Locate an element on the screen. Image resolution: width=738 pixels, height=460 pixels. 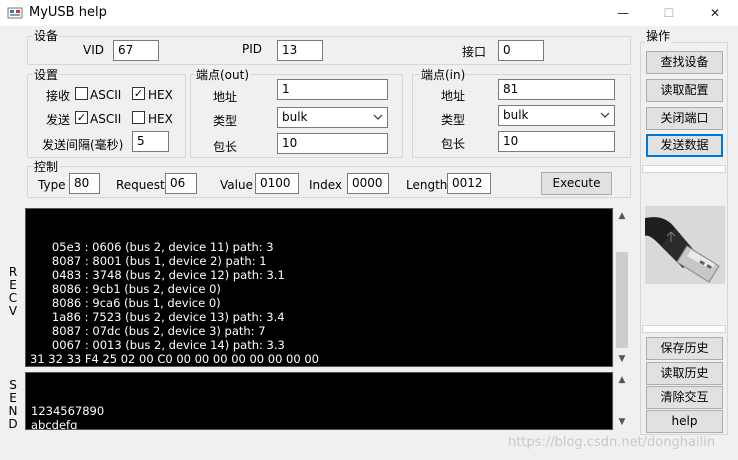
ctrl-index-label: Index is located at coordinates (326, 185).